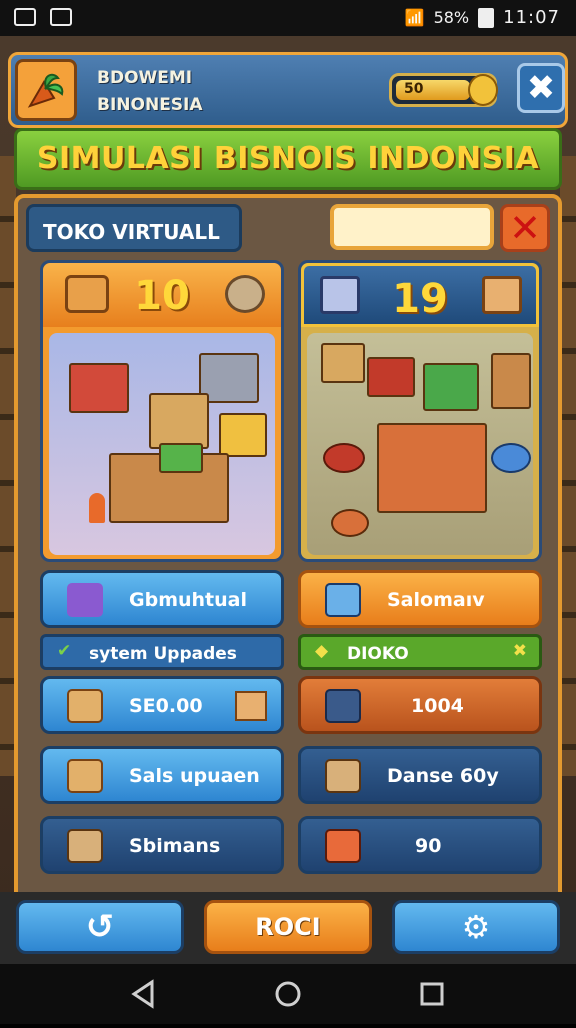 The height and width of the screenshot is (1028, 576). I want to click on gear-icon: ⚙, so click(476, 927).